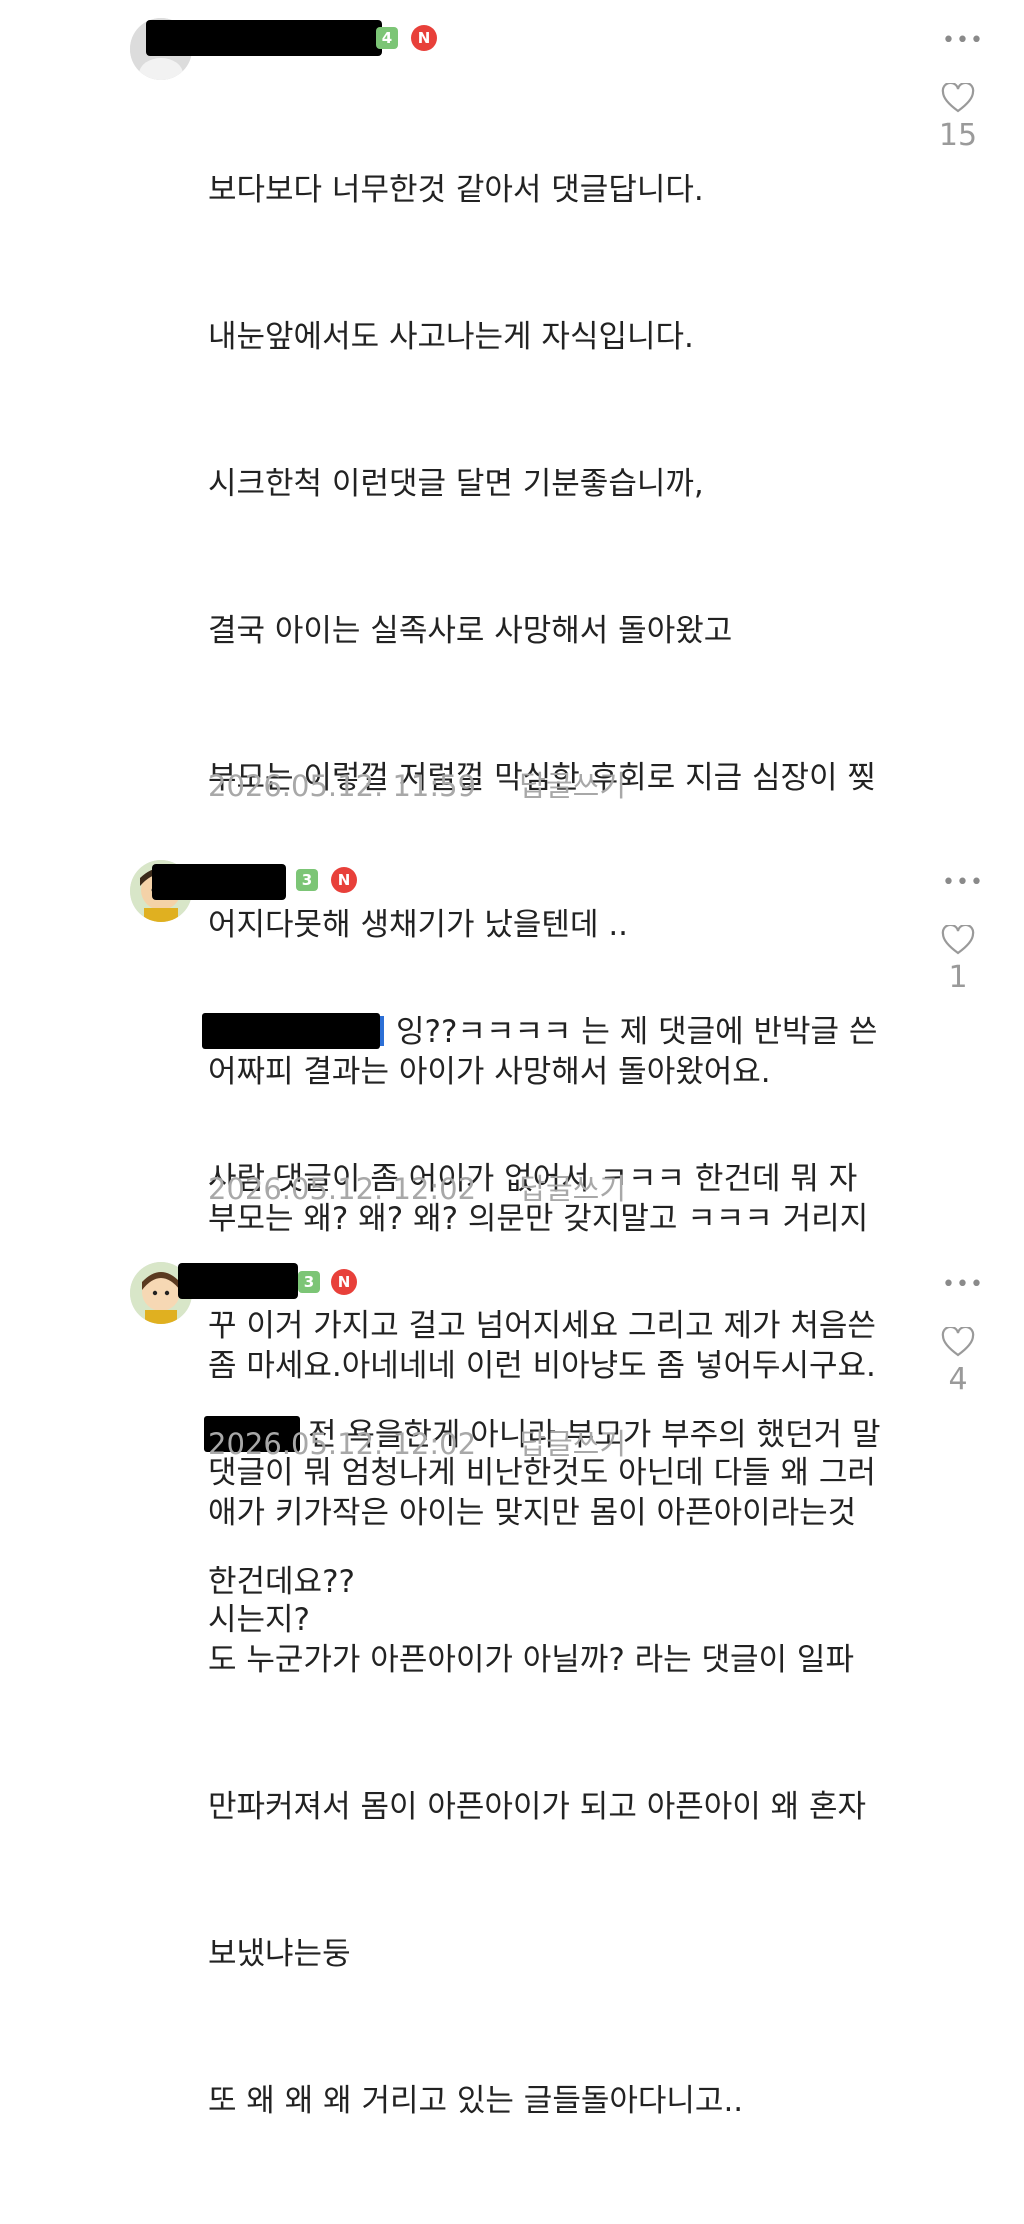  What do you see at coordinates (456, 484) in the screenshot?
I see `comment-line: 시크한척 이런댓글 달면 기분좋습니까,` at bounding box center [456, 484].